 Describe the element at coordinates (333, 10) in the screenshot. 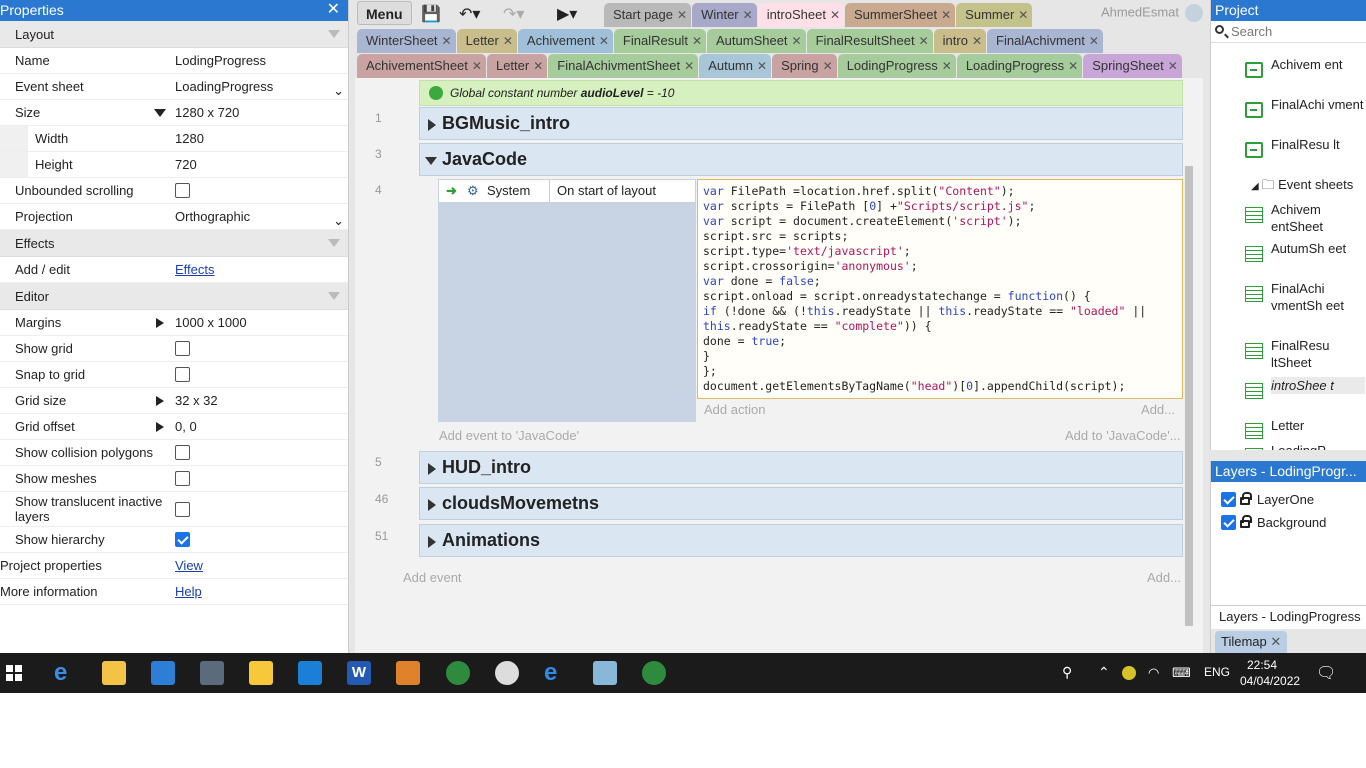

I see `close-icon: ✕` at that location.